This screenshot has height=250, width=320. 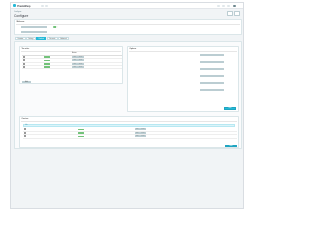 I want to click on prestashop-logo-icon, so click(x=15, y=6).